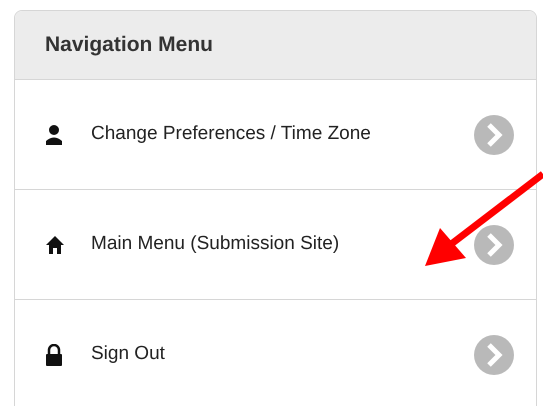 This screenshot has width=543, height=406. What do you see at coordinates (129, 45) in the screenshot?
I see `menu-title: Navigation Menu` at bounding box center [129, 45].